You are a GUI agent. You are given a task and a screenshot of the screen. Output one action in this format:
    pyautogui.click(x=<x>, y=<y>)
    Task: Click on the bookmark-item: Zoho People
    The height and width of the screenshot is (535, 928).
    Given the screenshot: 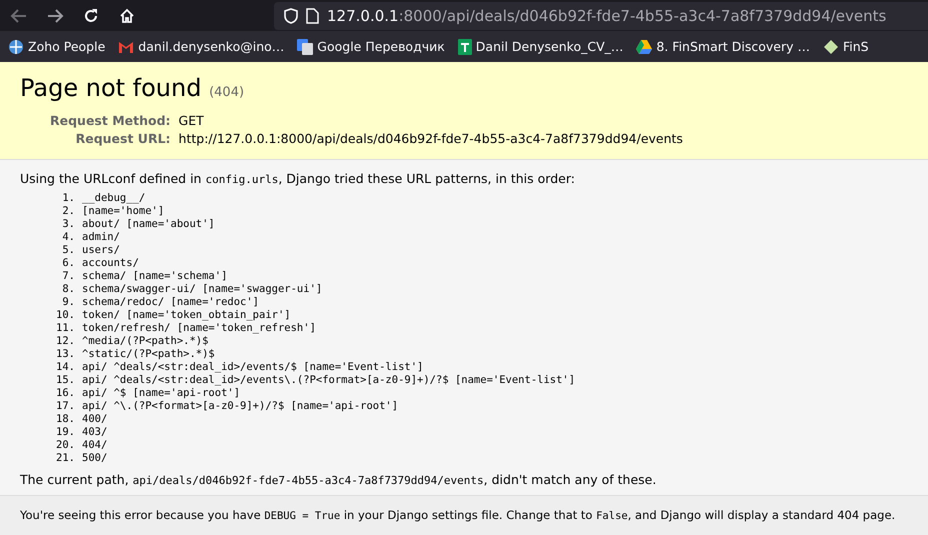 What is the action you would take?
    pyautogui.click(x=57, y=46)
    